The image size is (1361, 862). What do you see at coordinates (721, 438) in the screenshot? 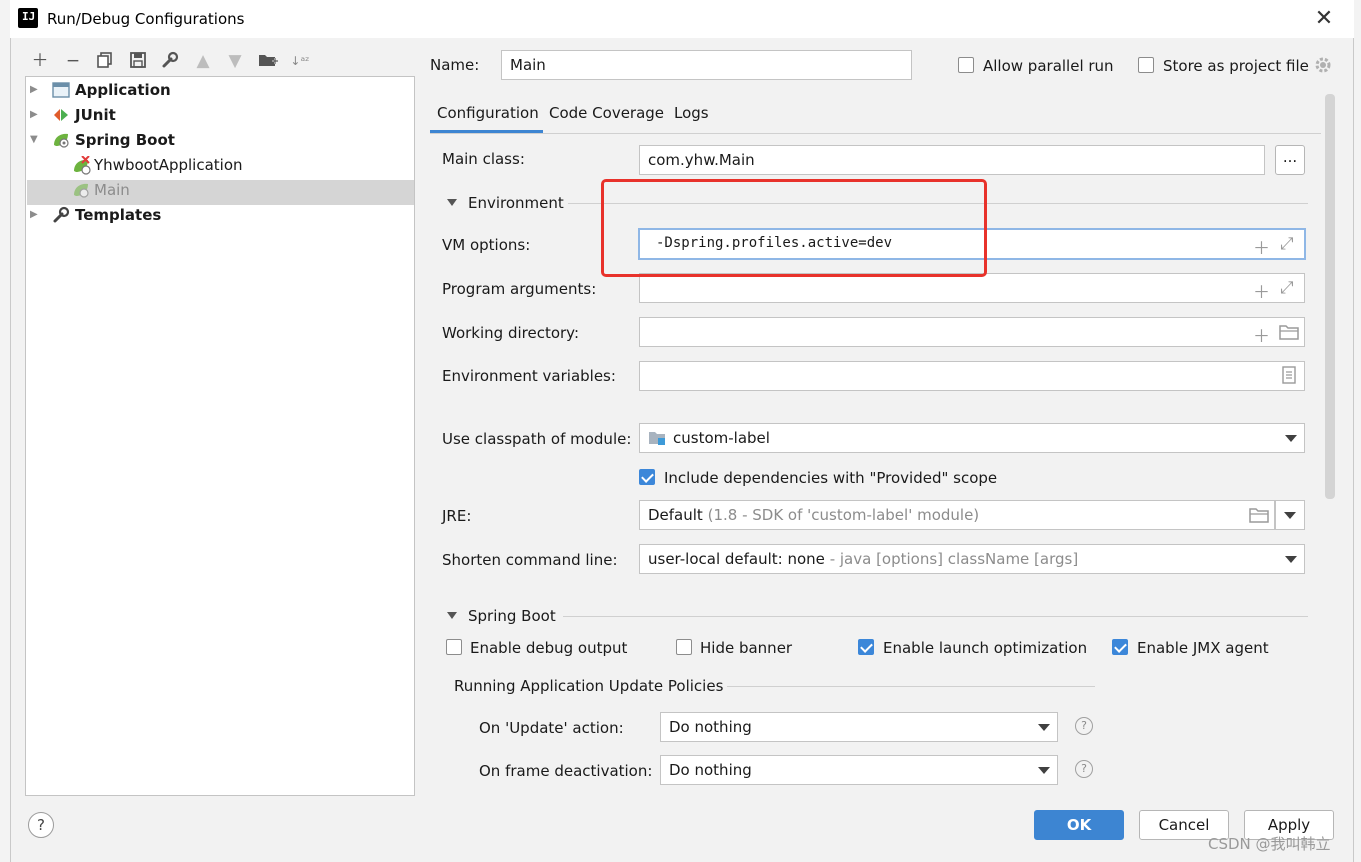
I see `classpath-value: custom-label` at bounding box center [721, 438].